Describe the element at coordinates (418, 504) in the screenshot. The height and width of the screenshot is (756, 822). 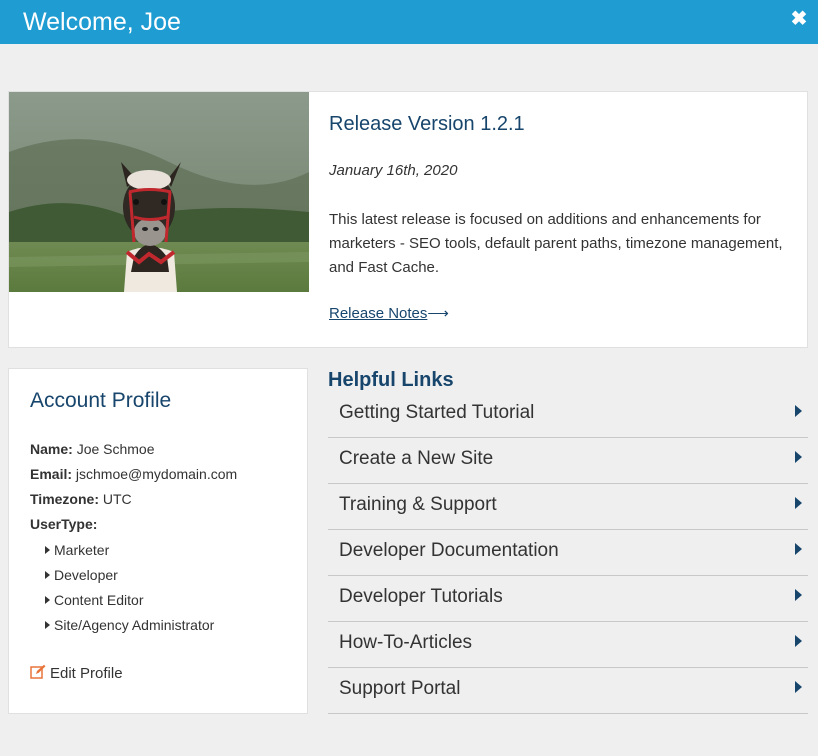
I see `link-label: Training & Support` at that location.